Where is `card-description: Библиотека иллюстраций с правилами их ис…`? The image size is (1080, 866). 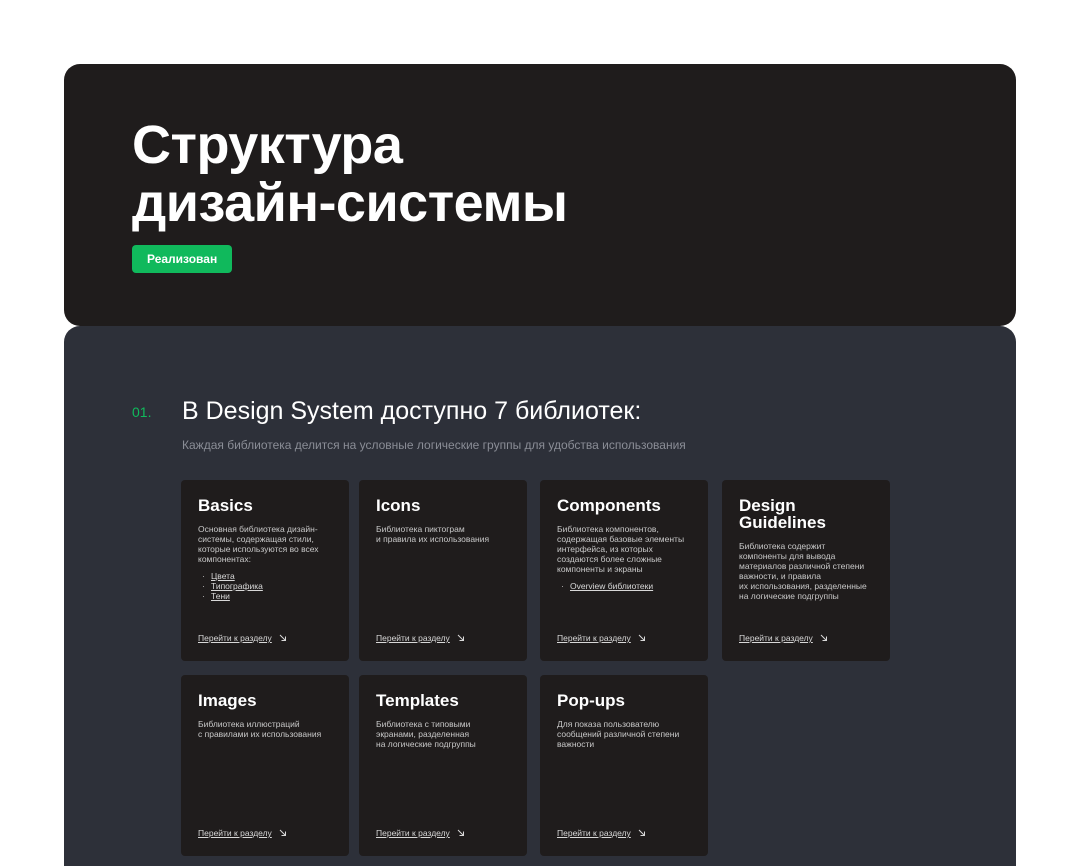 card-description: Библиотека иллюстраций с правилами их ис… is located at coordinates (260, 729).